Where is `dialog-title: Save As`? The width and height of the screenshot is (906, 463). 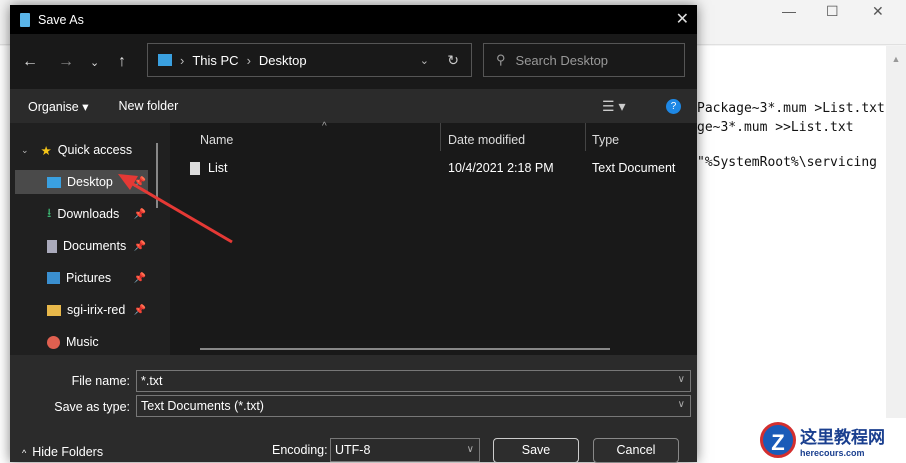
dialog-title: Save As is located at coordinates (61, 19).